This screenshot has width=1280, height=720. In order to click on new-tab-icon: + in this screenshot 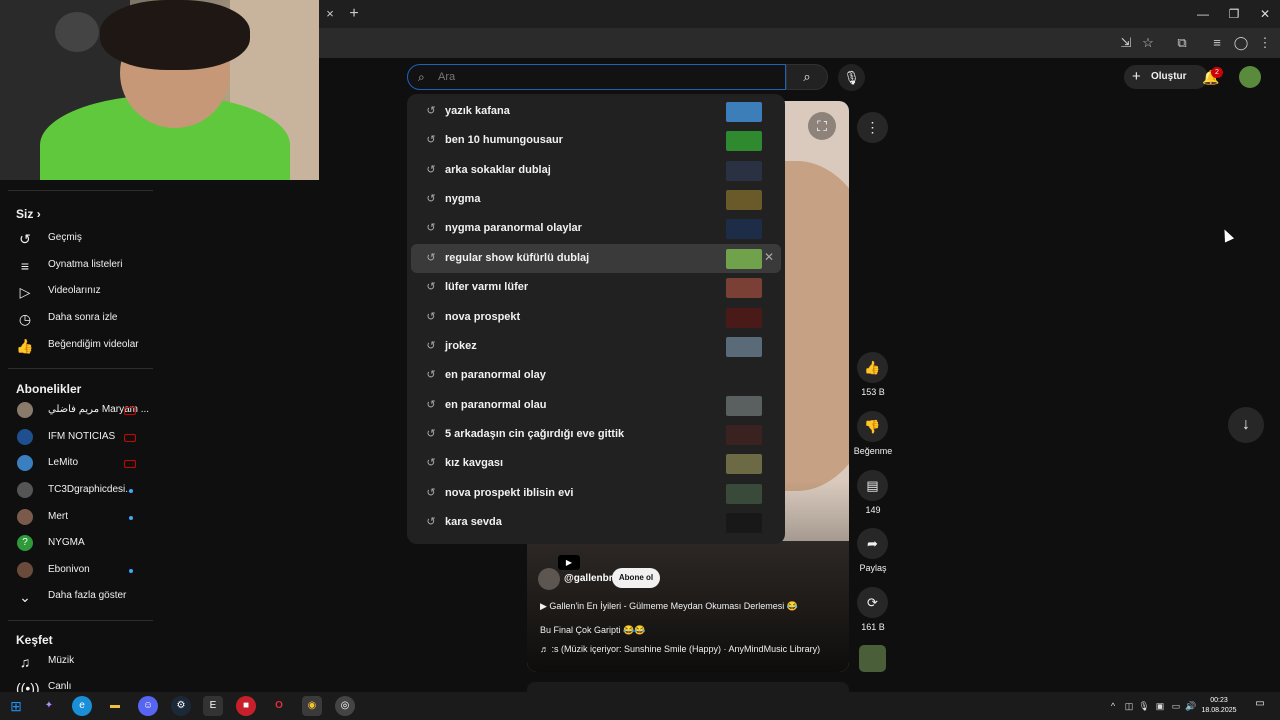, I will do `click(354, 14)`.